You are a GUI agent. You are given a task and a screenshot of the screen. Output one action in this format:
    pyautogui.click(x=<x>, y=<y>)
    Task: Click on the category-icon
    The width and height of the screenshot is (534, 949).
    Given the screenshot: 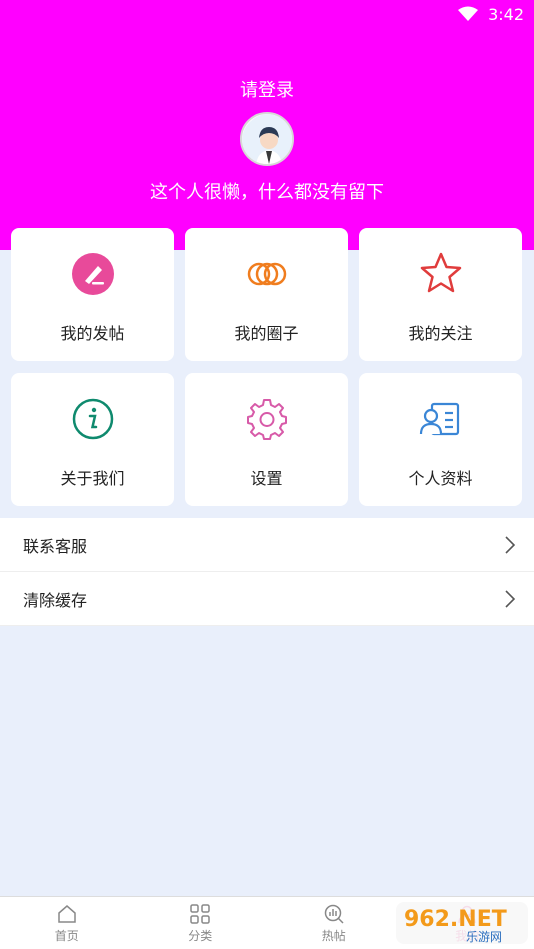 What is the action you would take?
    pyautogui.click(x=200, y=914)
    